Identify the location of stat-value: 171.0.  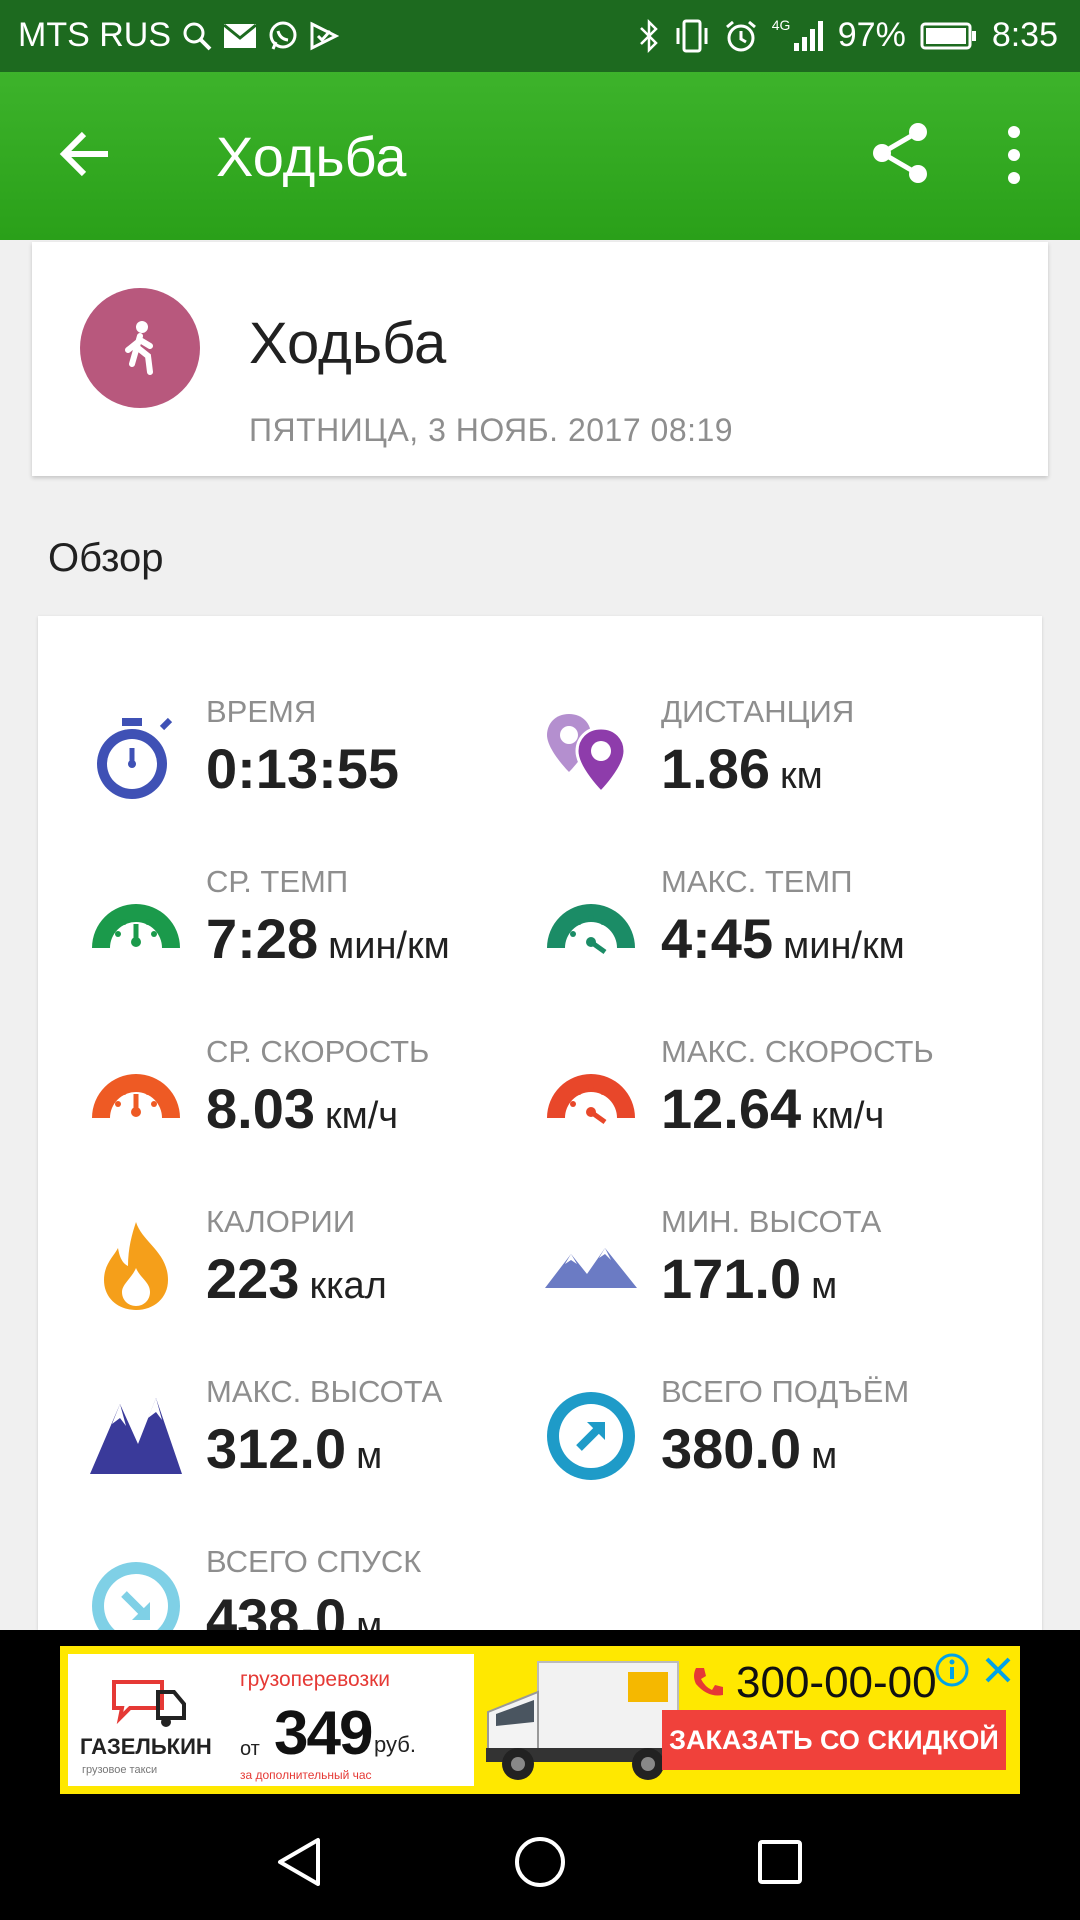
(731, 1278).